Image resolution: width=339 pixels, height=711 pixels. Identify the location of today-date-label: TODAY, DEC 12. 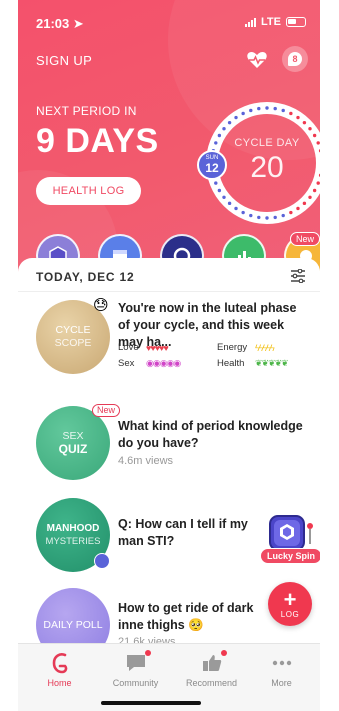
(85, 277).